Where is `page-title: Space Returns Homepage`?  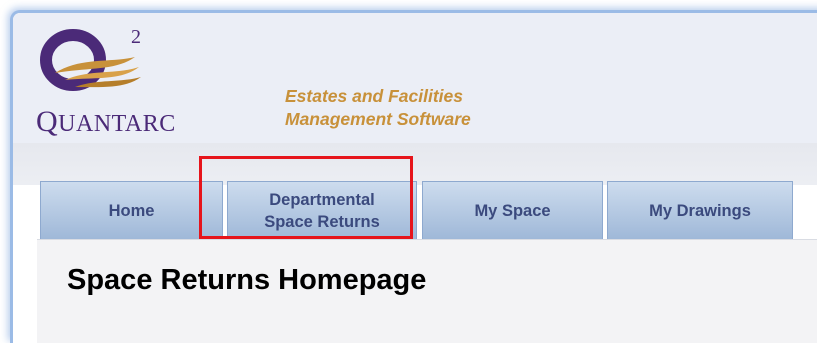
page-title: Space Returns Homepage is located at coordinates (247, 280).